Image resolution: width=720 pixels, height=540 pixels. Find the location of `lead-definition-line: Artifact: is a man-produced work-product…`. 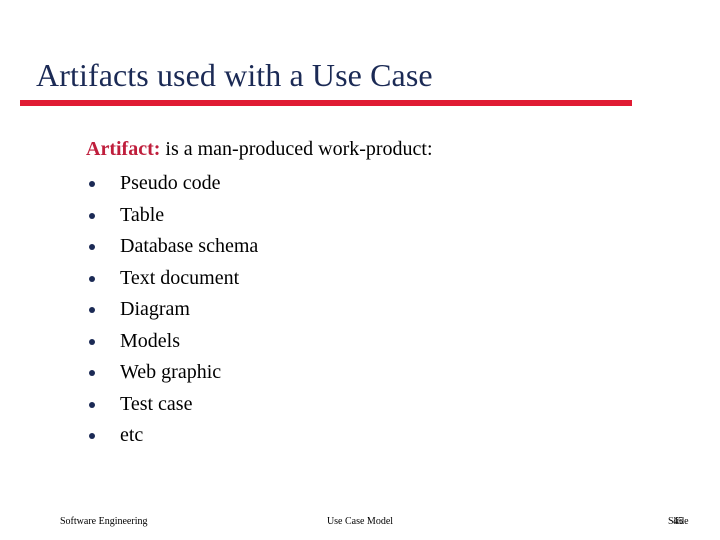

lead-definition-line: Artifact: is a man-produced work-product… is located at coordinates (366, 149).